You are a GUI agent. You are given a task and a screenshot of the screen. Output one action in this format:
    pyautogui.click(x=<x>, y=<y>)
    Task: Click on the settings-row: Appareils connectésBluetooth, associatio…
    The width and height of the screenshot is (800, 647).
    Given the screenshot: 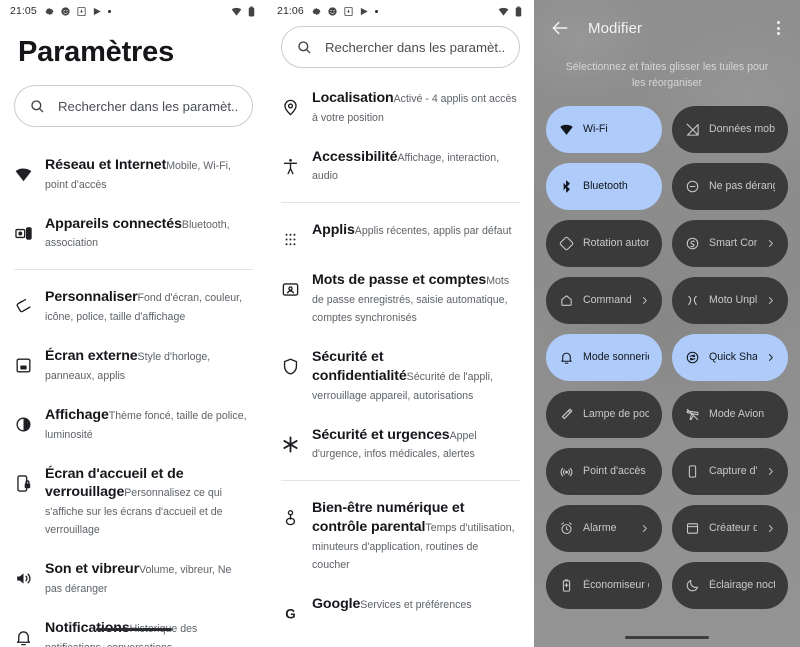 What is the action you would take?
    pyautogui.click(x=133, y=233)
    